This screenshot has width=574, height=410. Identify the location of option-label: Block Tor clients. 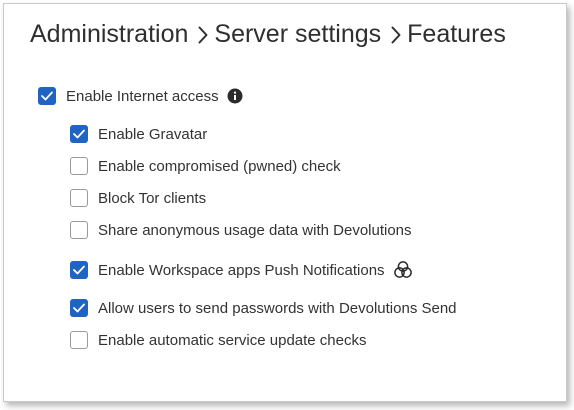
(152, 198).